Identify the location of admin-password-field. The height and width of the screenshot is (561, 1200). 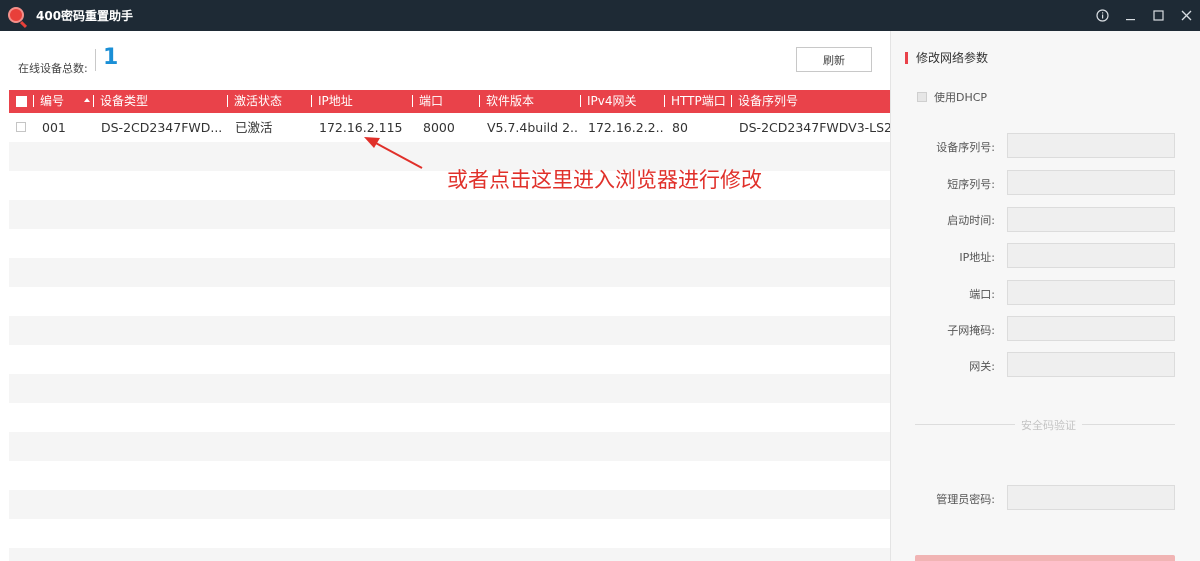
(1091, 497).